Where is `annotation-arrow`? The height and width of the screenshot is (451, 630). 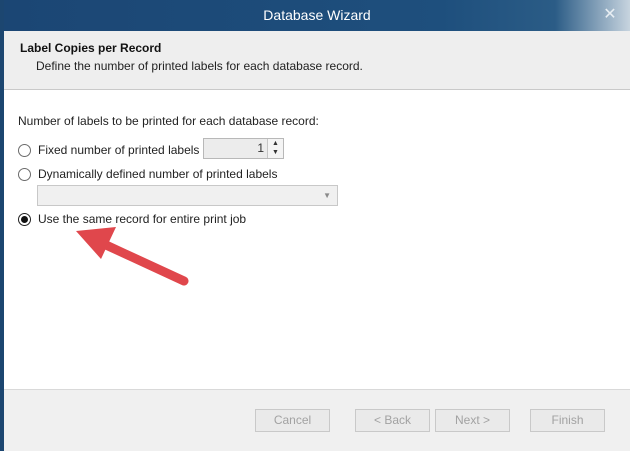
annotation-arrow is located at coordinates (132, 256).